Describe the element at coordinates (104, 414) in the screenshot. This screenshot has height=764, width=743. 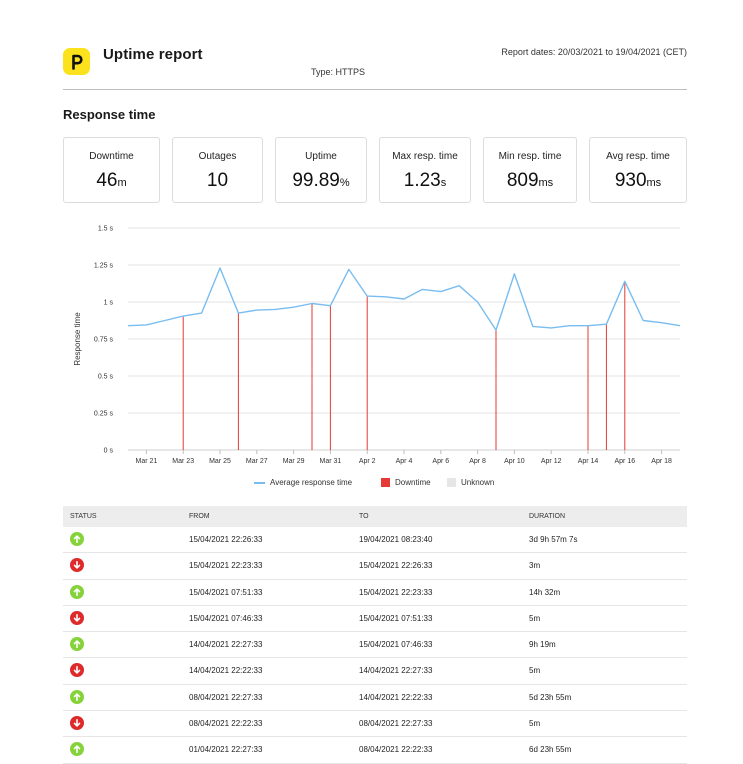
I see `y-tick-label: 0.25 s` at that location.